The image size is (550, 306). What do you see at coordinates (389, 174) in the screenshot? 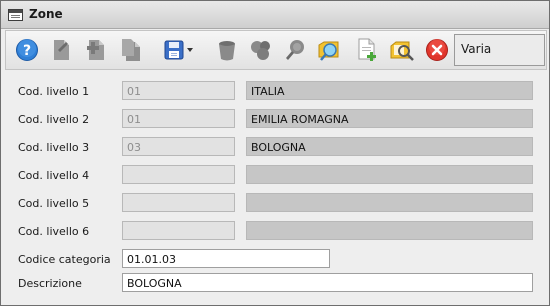
I see `level-4-description-field` at bounding box center [389, 174].